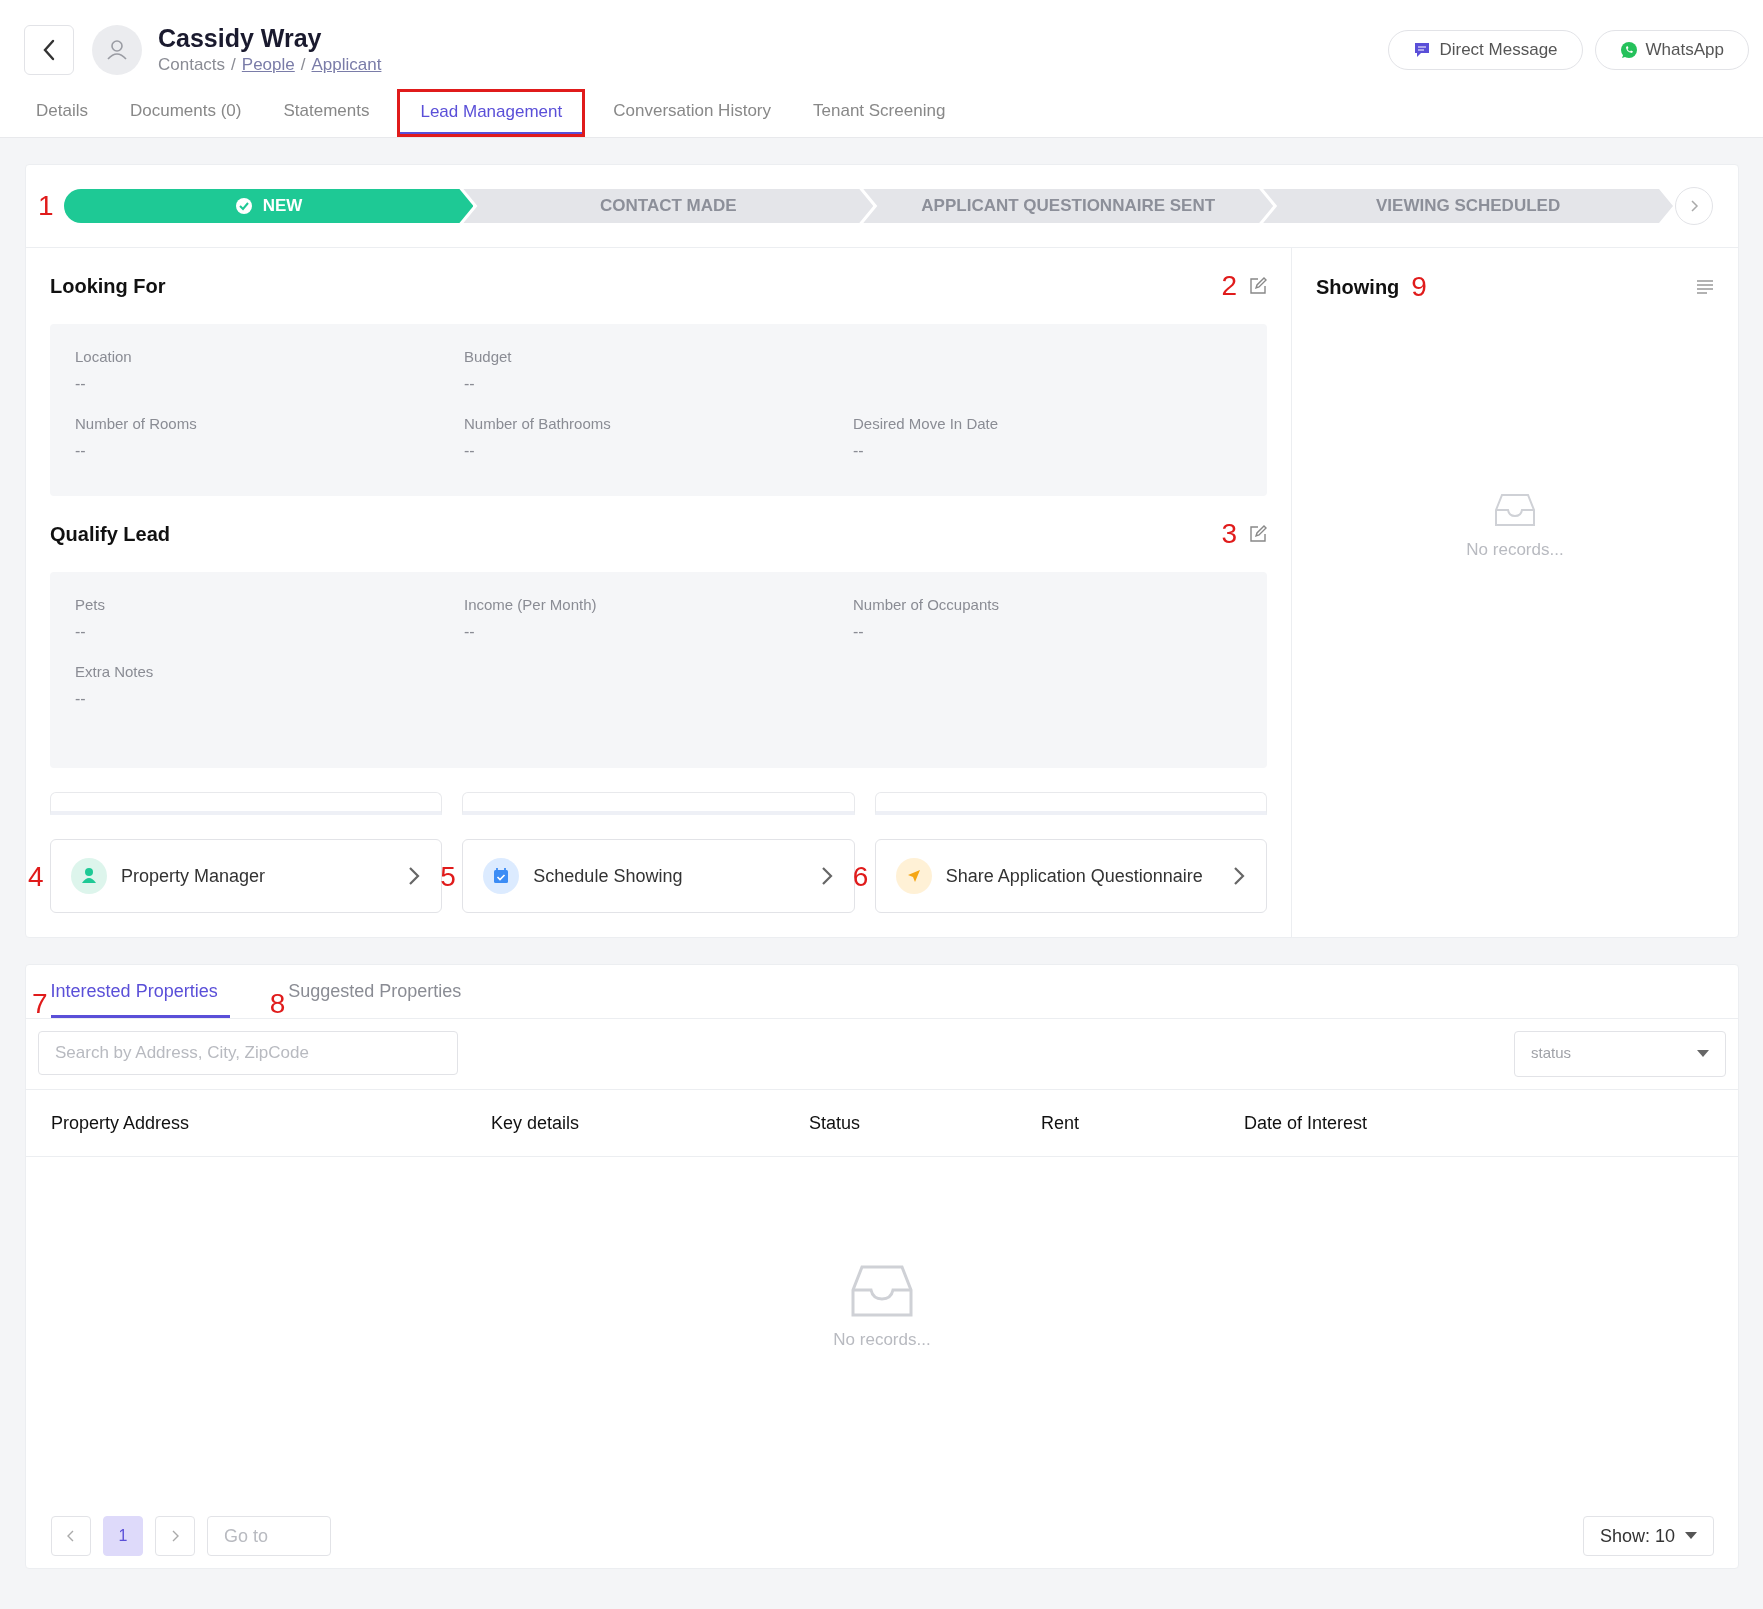 The height and width of the screenshot is (1609, 1763). I want to click on tab: Interested Properties, so click(140, 991).